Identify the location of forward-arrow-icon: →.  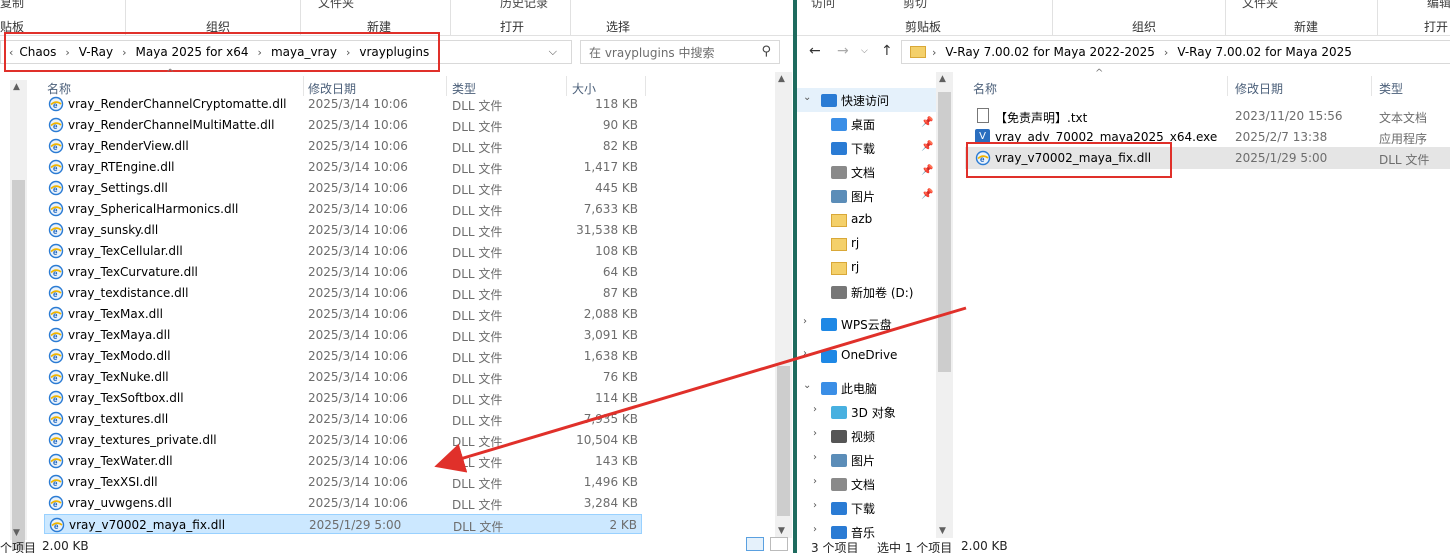
(843, 51).